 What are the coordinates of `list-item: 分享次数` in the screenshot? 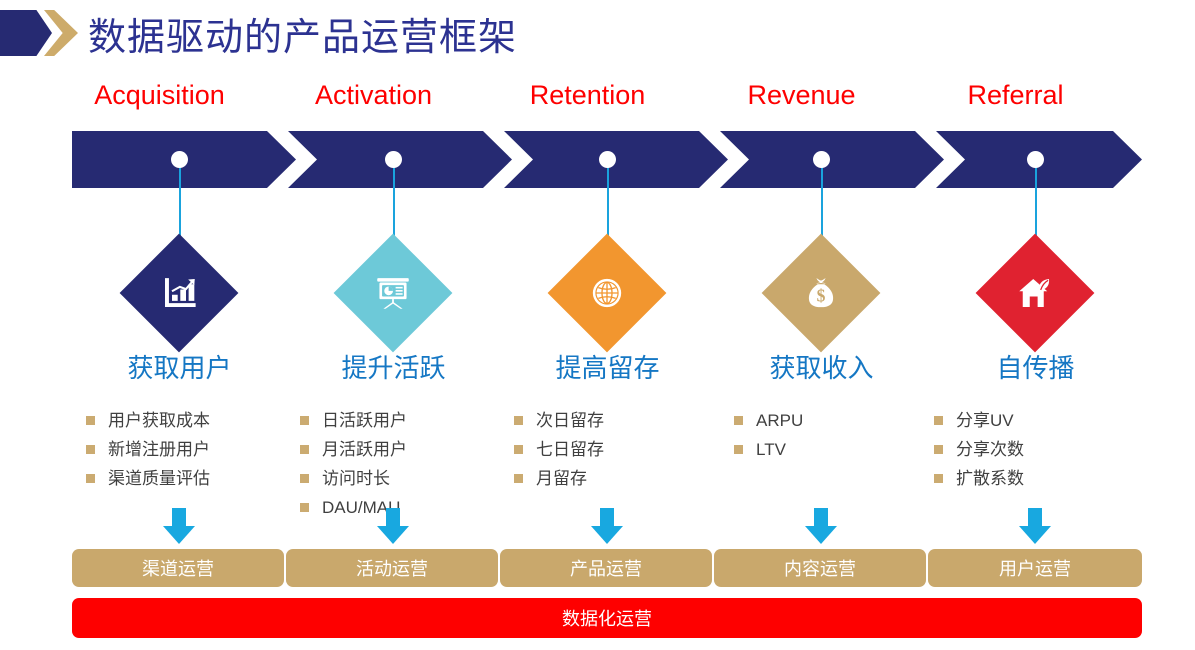 It's located at (1041, 451).